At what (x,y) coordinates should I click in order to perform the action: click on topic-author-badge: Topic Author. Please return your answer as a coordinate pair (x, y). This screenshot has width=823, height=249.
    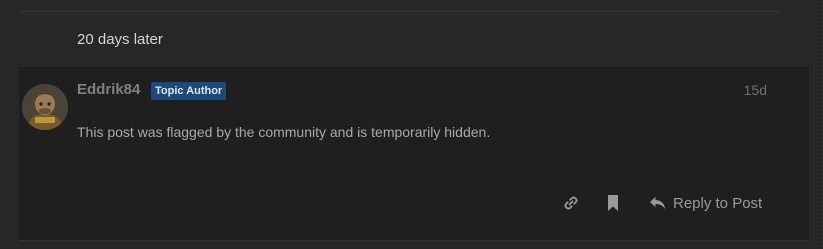
    Looking at the image, I should click on (189, 91).